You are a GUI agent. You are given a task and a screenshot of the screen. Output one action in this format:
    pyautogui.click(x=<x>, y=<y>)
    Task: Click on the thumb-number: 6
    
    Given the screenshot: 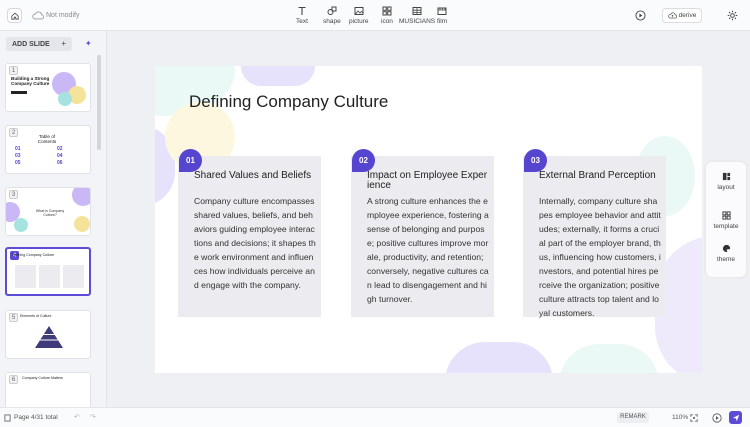 What is the action you would take?
    pyautogui.click(x=13, y=379)
    